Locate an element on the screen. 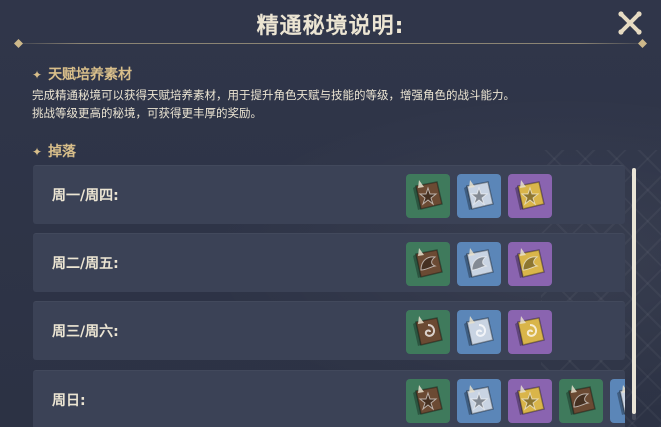 The width and height of the screenshot is (661, 427). close-icon is located at coordinates (630, 23).